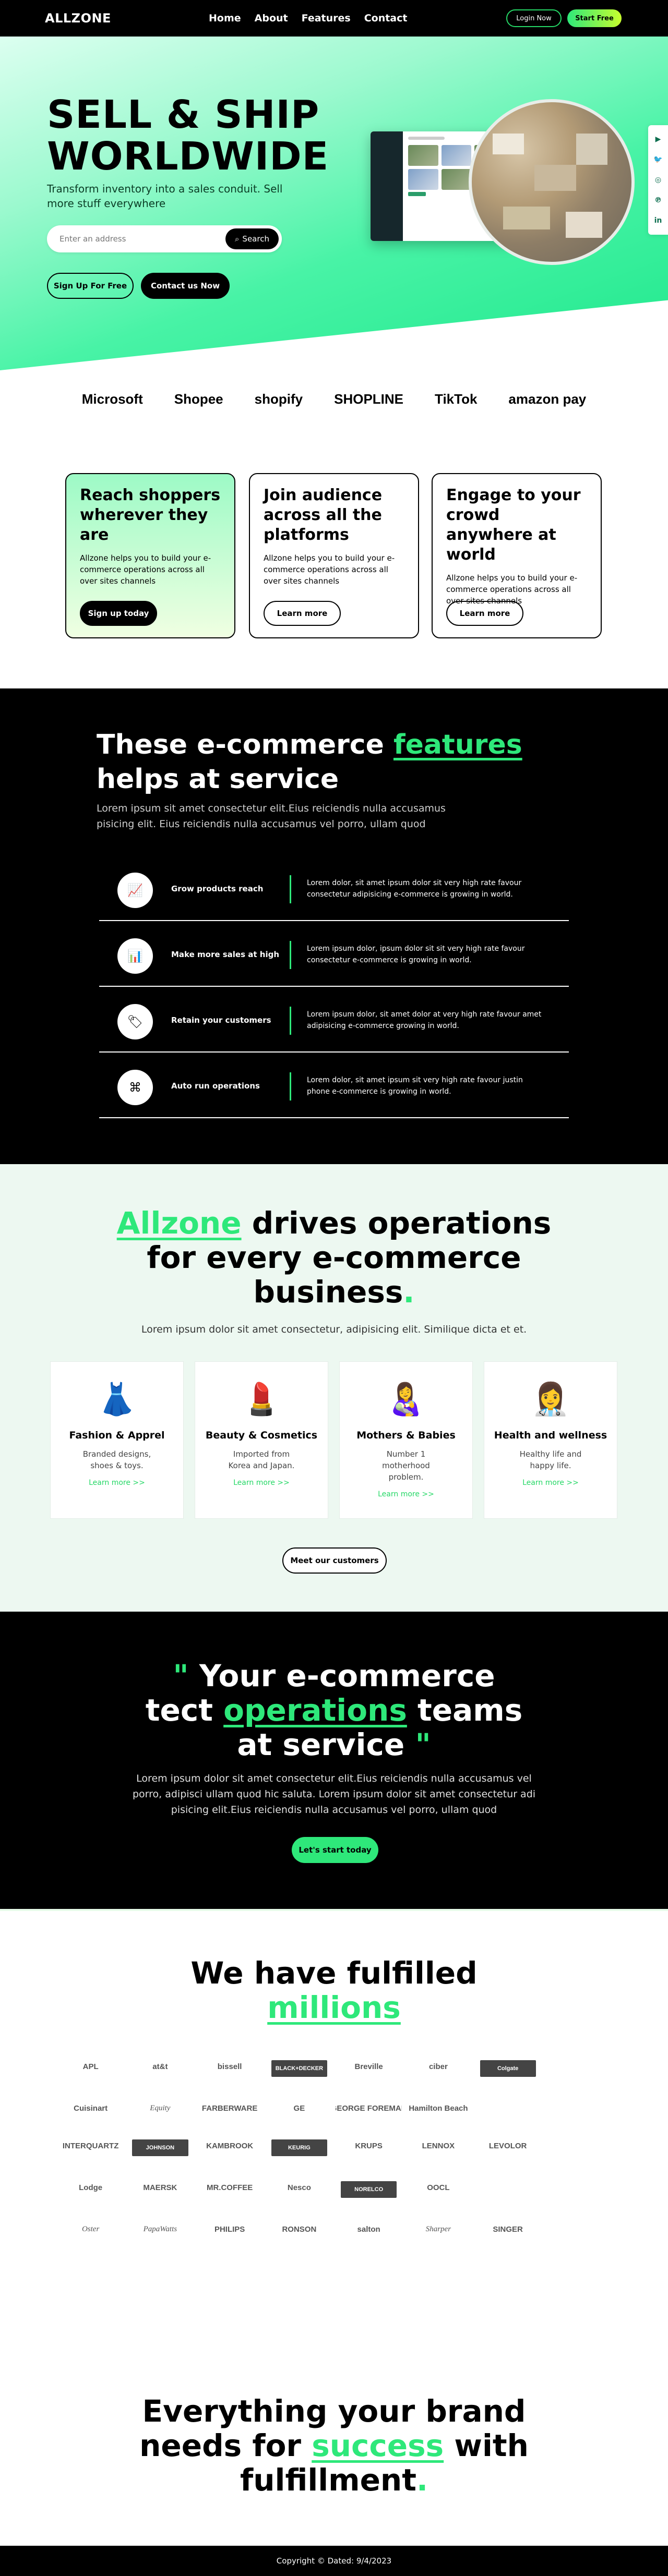  Describe the element at coordinates (486, 2445) in the screenshot. I see `fulfillment-l2-post: with` at that location.